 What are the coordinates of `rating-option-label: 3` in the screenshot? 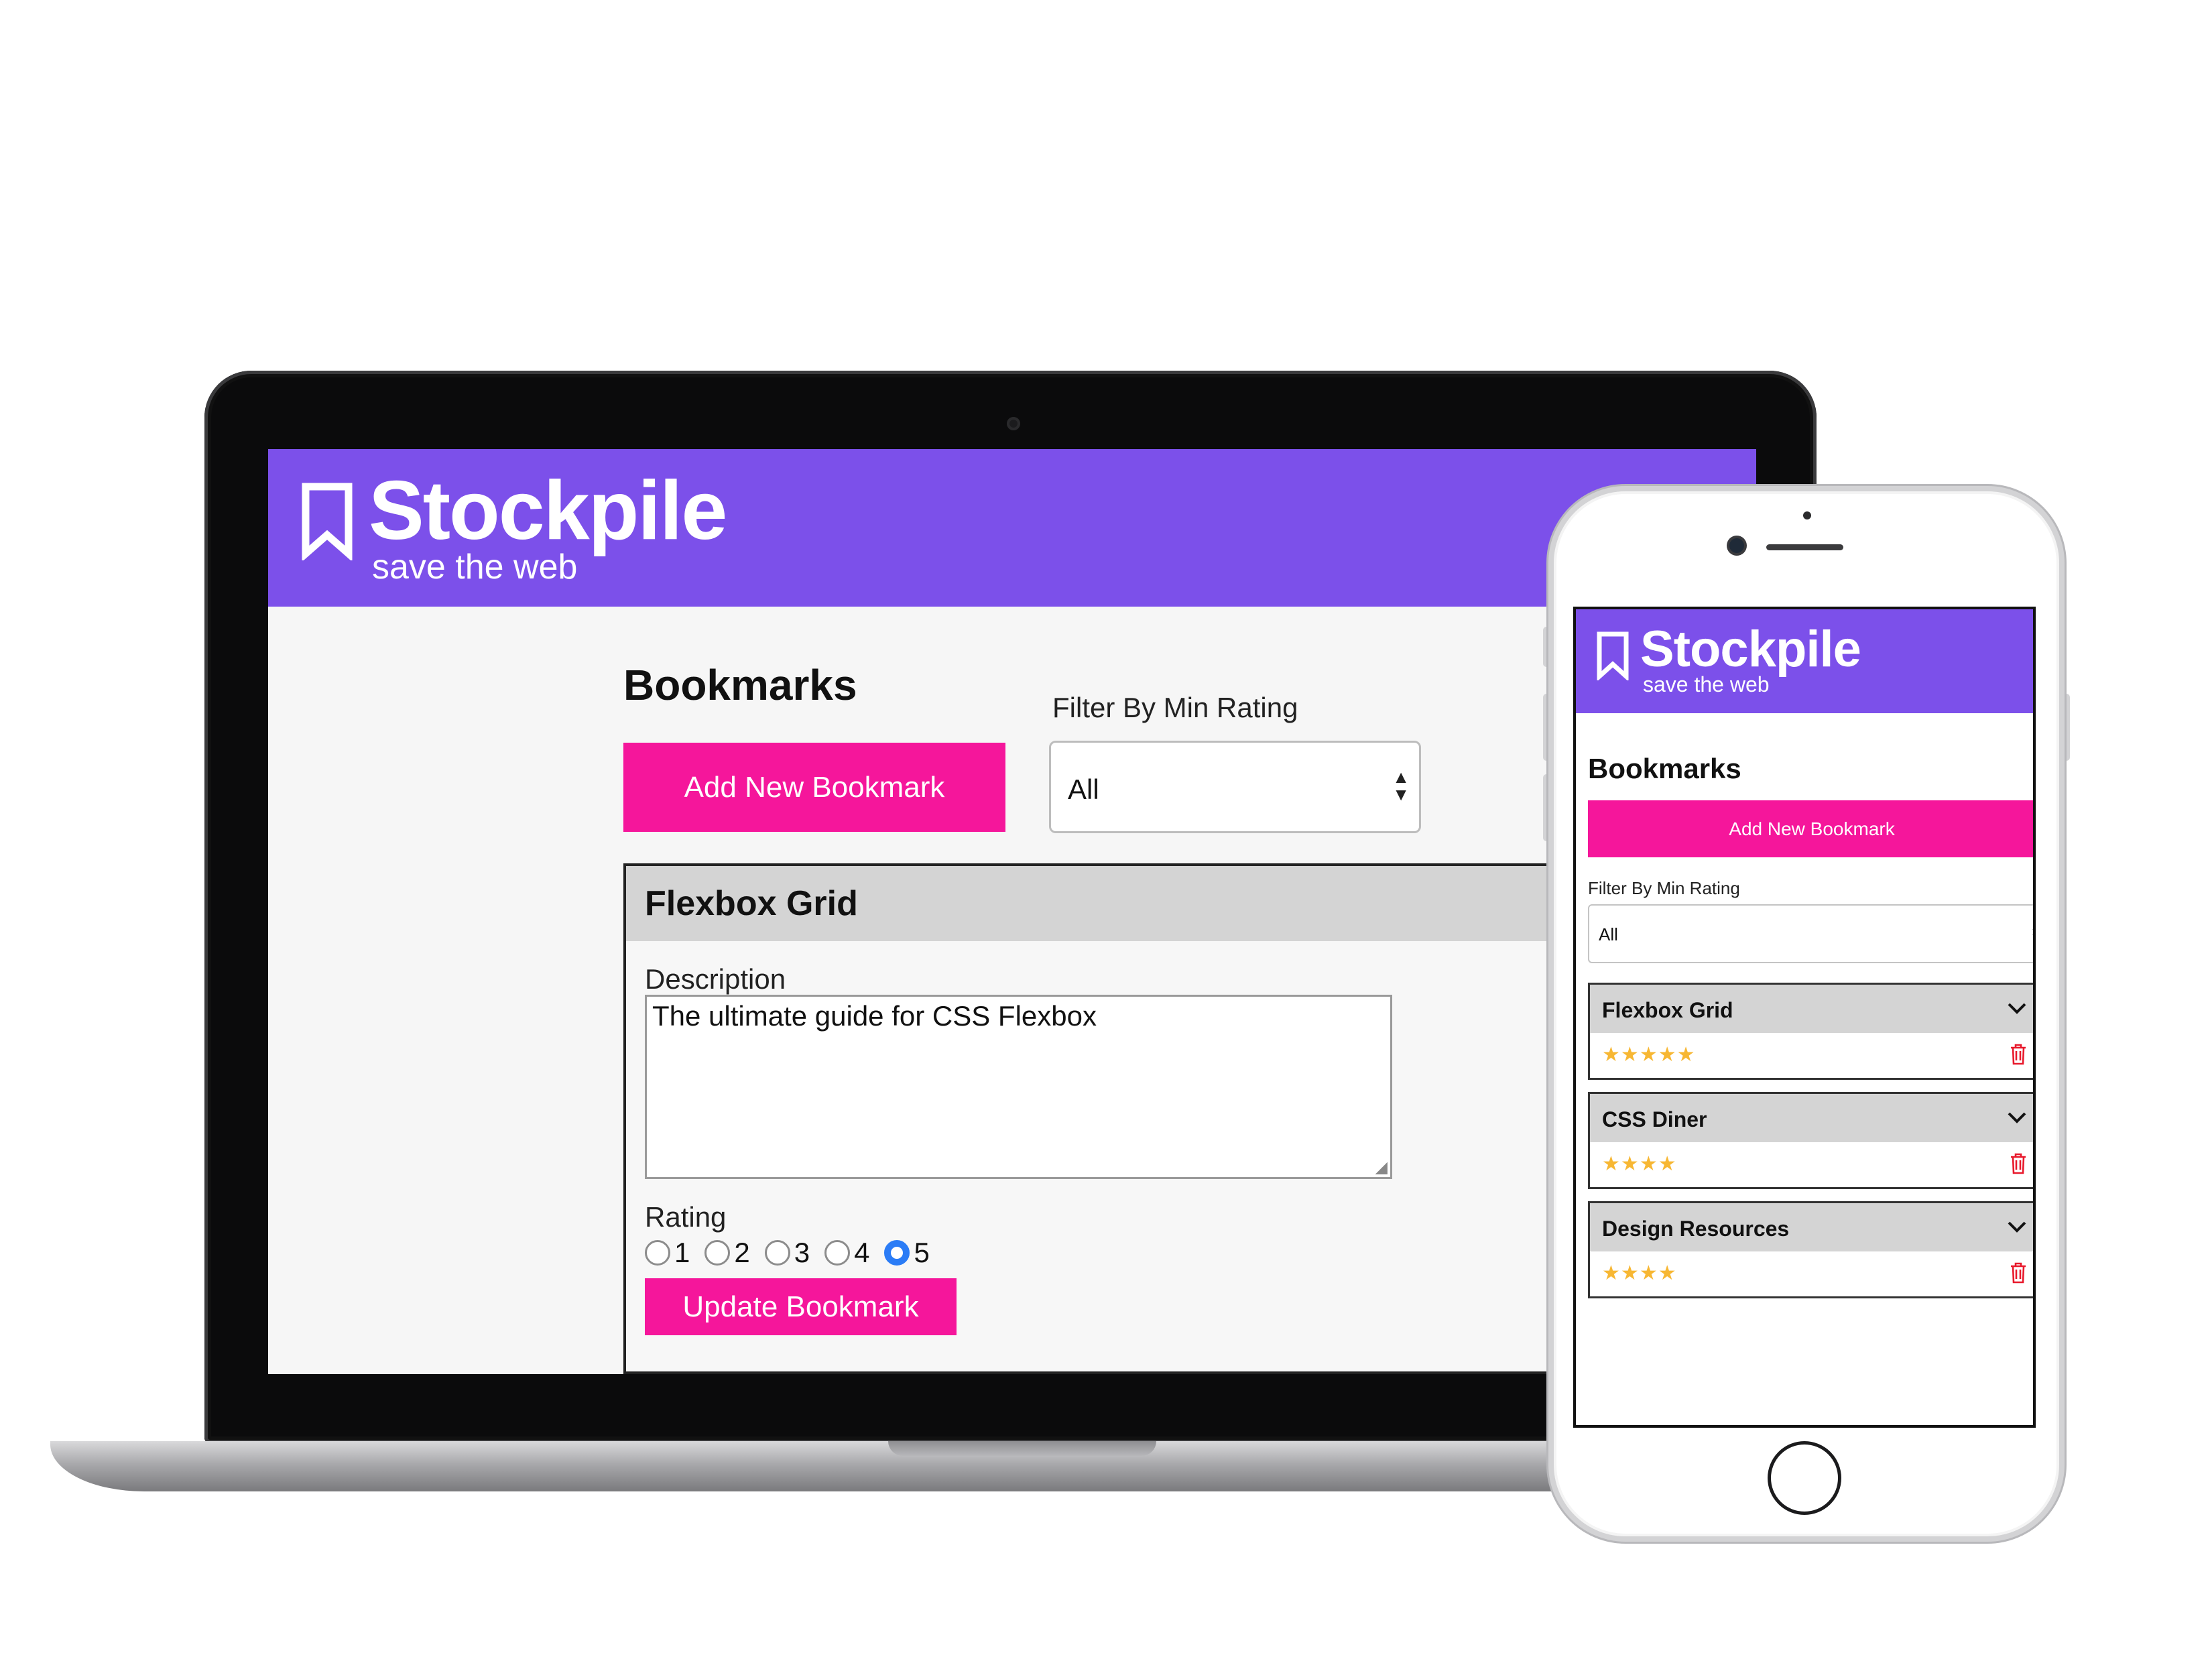 It's located at (802, 1252).